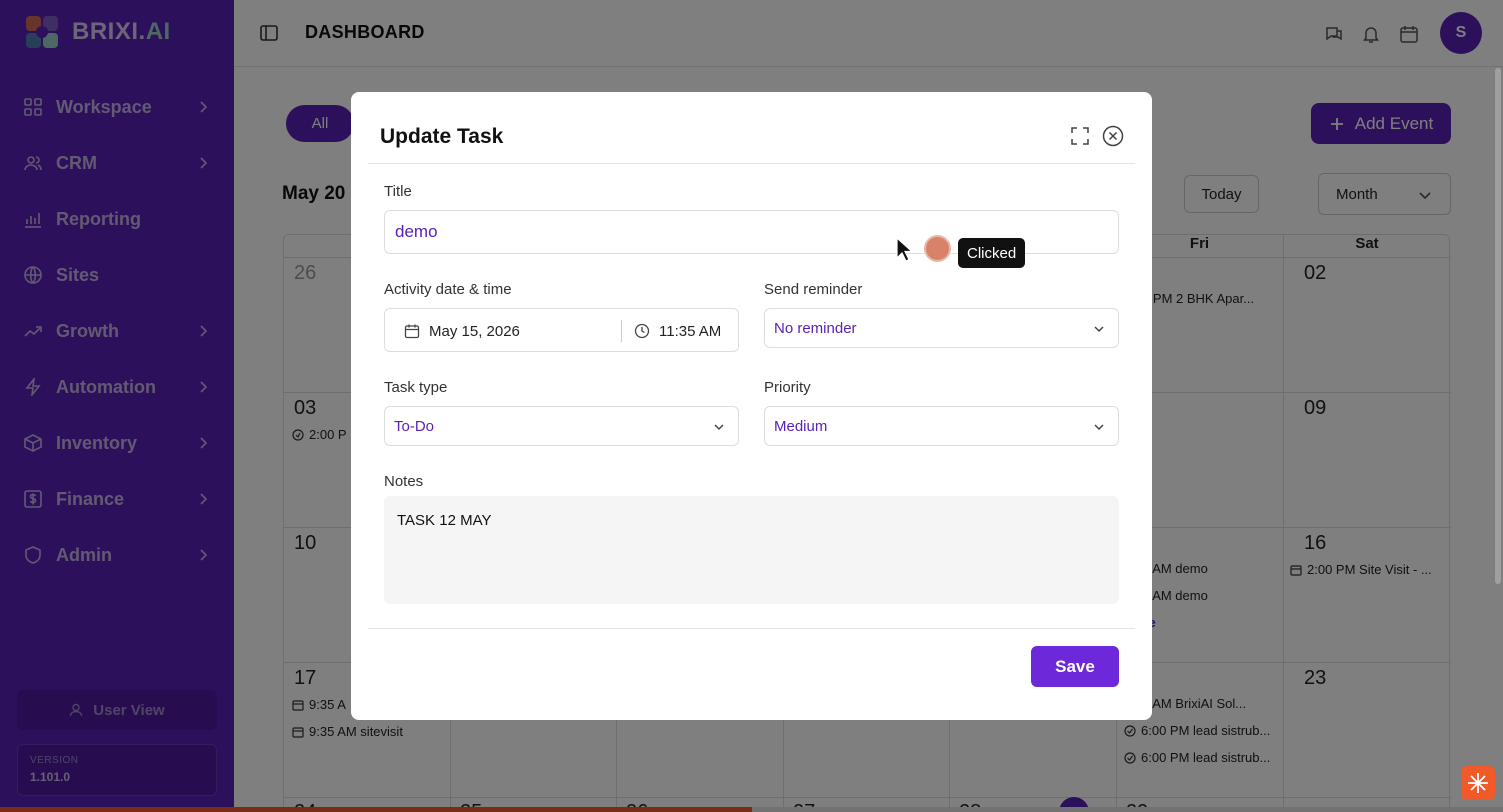 This screenshot has width=1503, height=812. I want to click on time-picker: 11:35 AM, so click(677, 331).